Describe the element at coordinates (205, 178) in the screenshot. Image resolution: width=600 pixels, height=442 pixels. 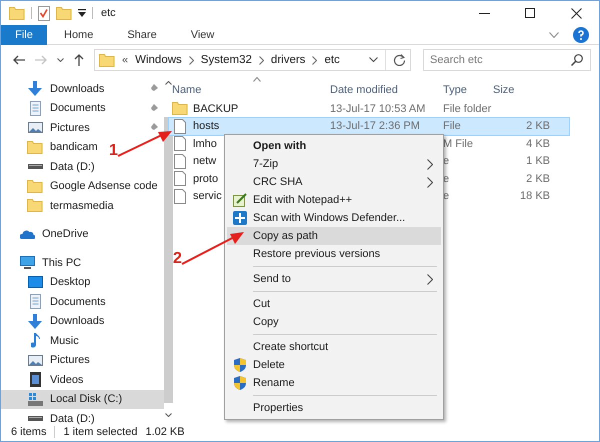
I see `file-name: proto` at that location.